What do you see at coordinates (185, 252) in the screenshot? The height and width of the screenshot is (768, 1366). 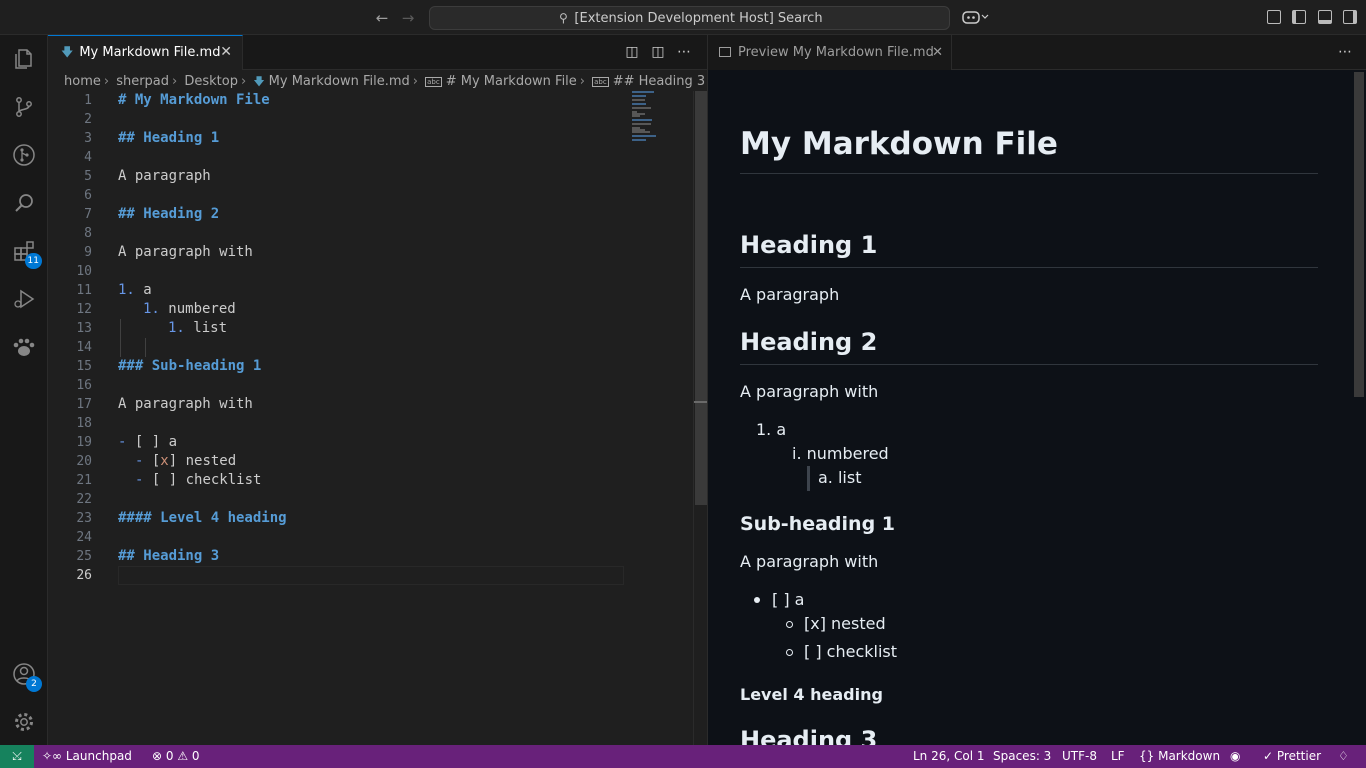 I see `line-text: A paragraph with` at bounding box center [185, 252].